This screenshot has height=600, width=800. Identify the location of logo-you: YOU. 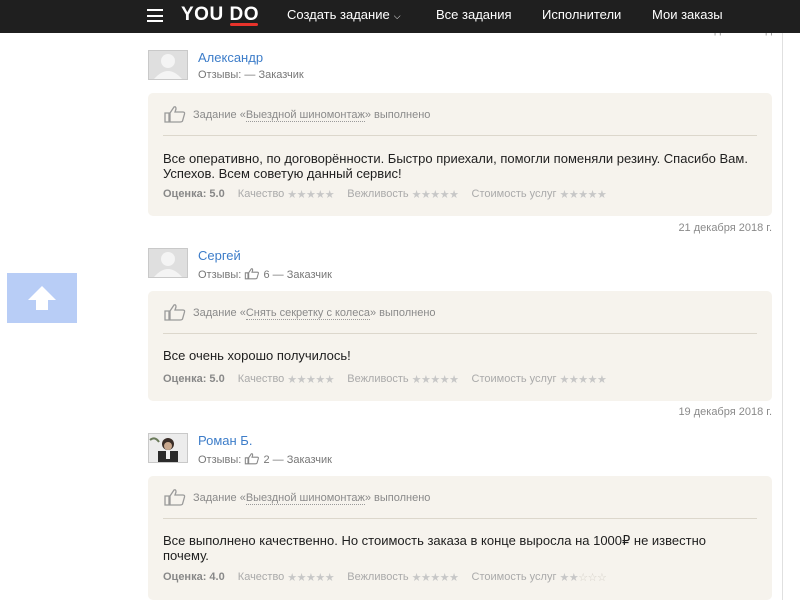
(202, 14).